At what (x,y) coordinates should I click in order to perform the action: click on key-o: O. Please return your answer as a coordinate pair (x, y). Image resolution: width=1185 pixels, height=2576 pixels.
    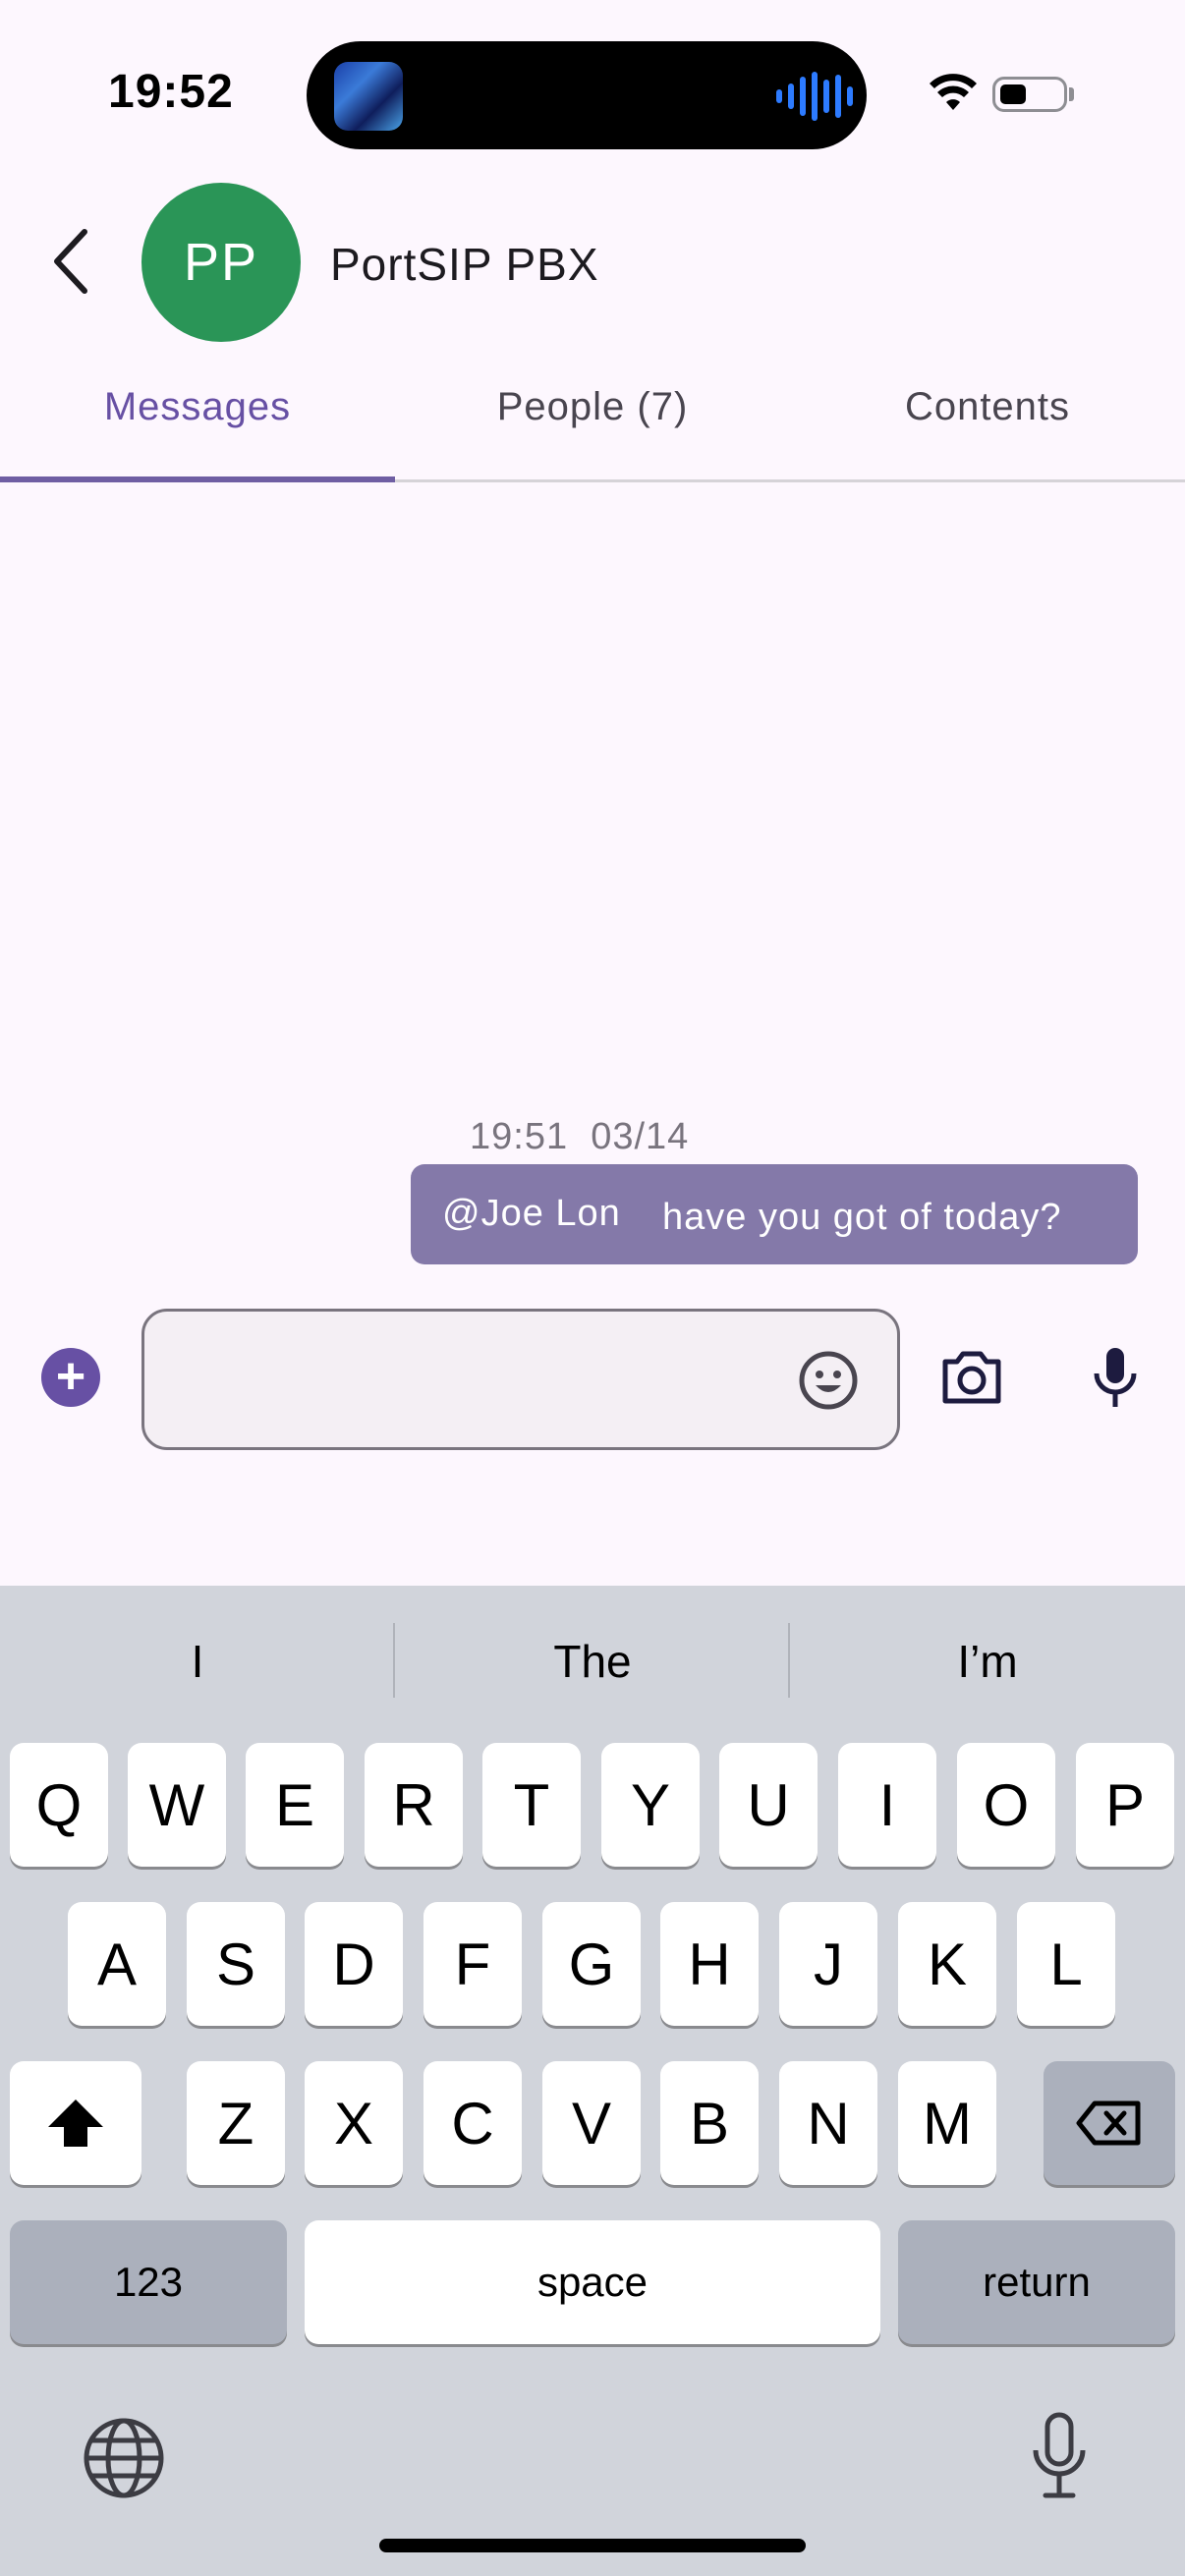
    Looking at the image, I should click on (1006, 1805).